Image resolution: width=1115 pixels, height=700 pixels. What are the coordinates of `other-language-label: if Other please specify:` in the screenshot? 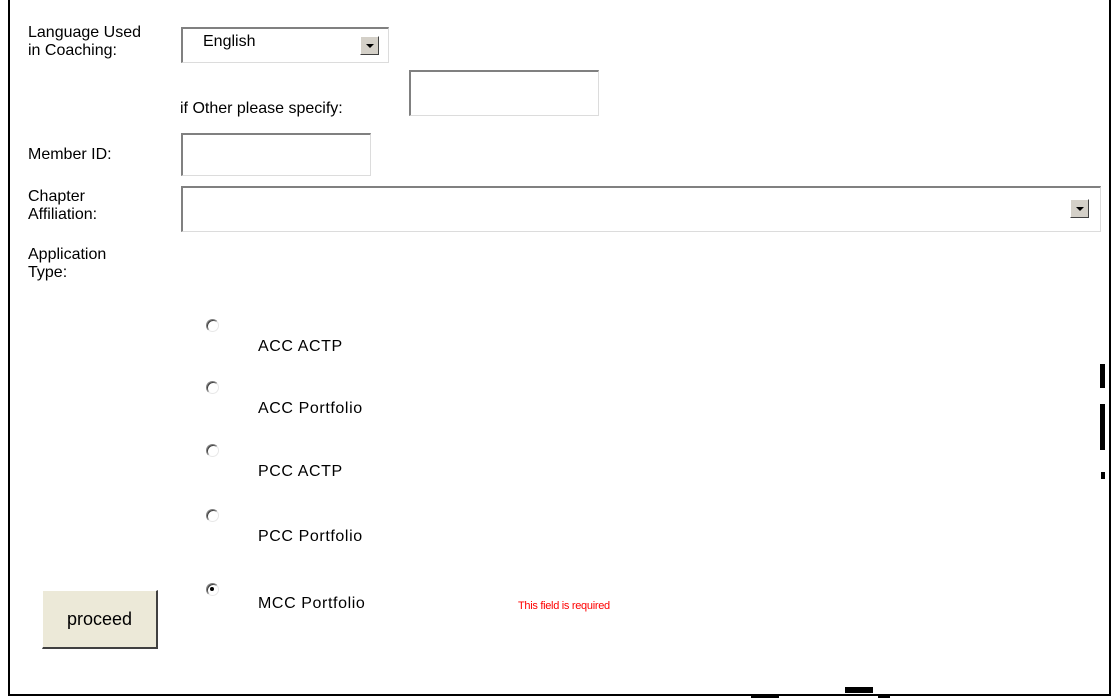 It's located at (261, 108).